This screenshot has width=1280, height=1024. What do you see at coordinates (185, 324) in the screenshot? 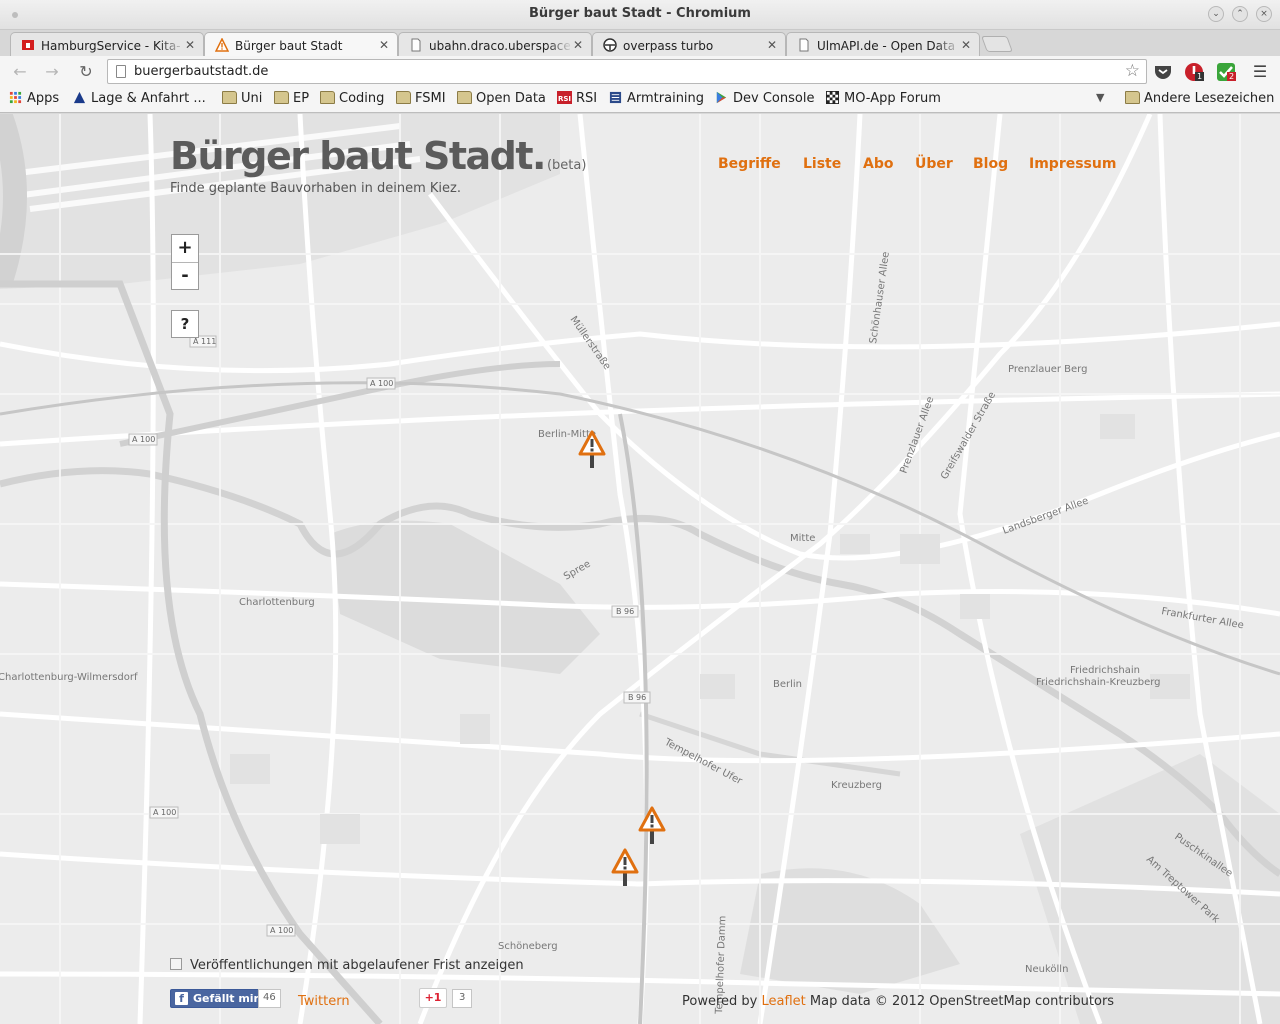
I see `help-button: ?` at bounding box center [185, 324].